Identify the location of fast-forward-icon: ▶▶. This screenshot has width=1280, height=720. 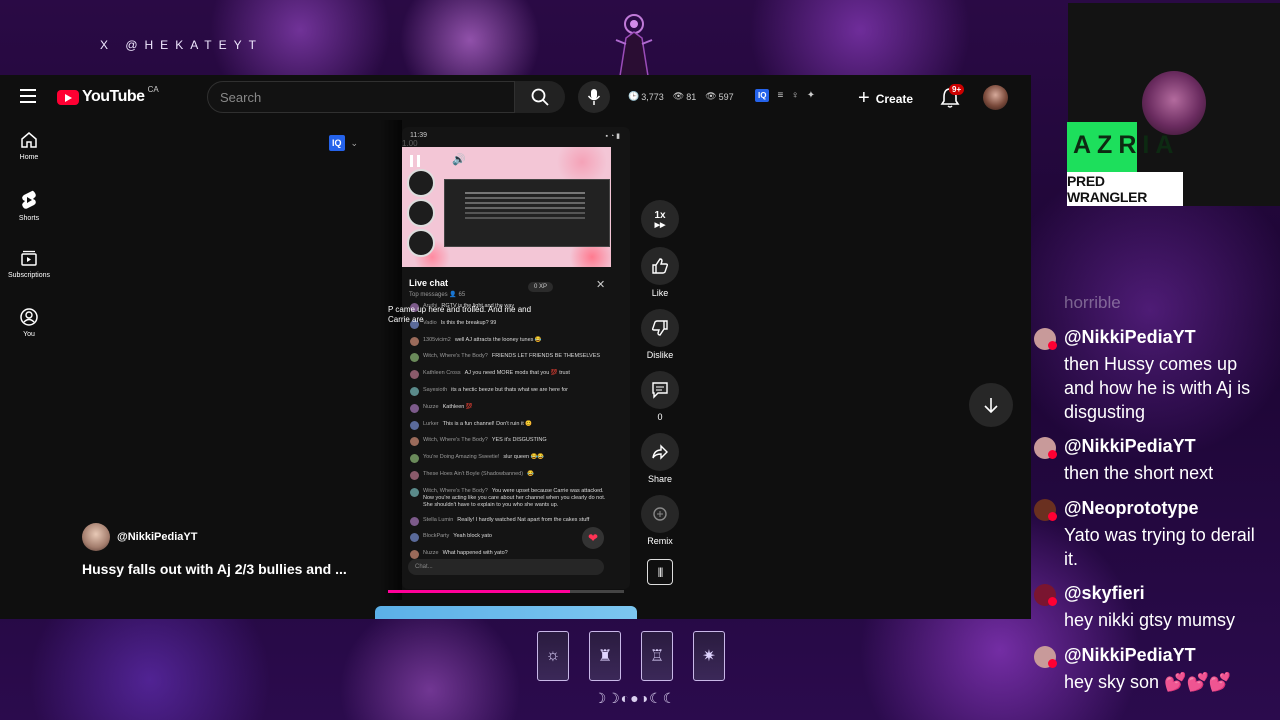
(660, 225).